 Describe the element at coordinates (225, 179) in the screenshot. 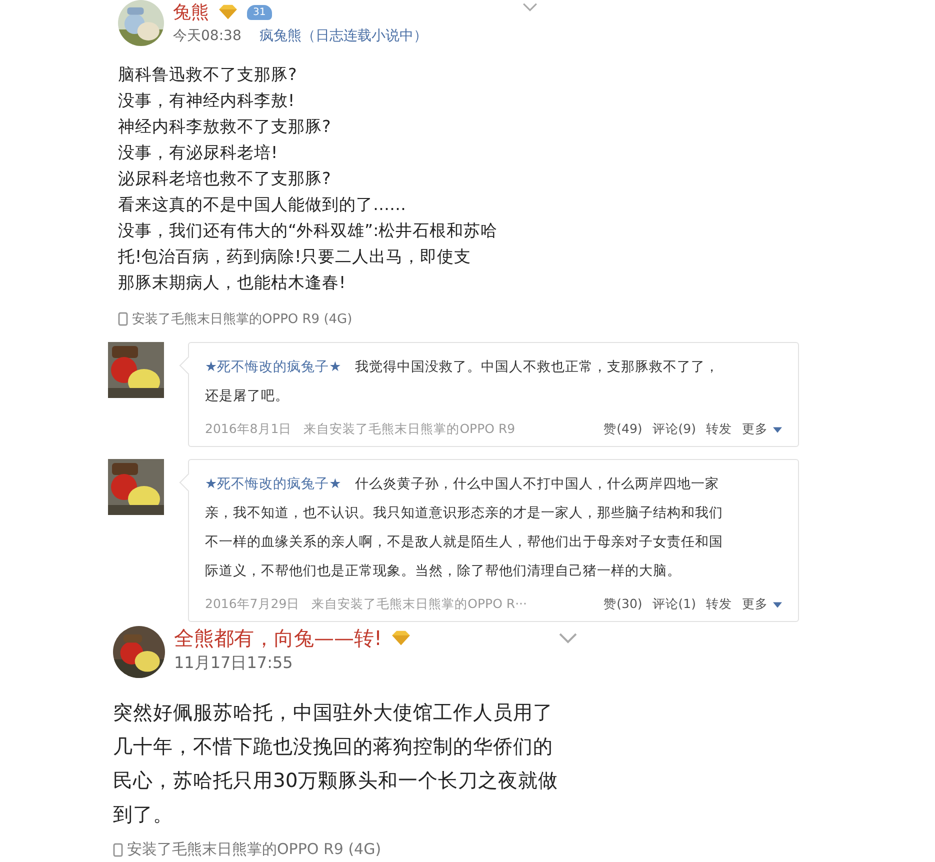

I see `post-text-line: 泌尿科老培也救不了支那豚?` at that location.